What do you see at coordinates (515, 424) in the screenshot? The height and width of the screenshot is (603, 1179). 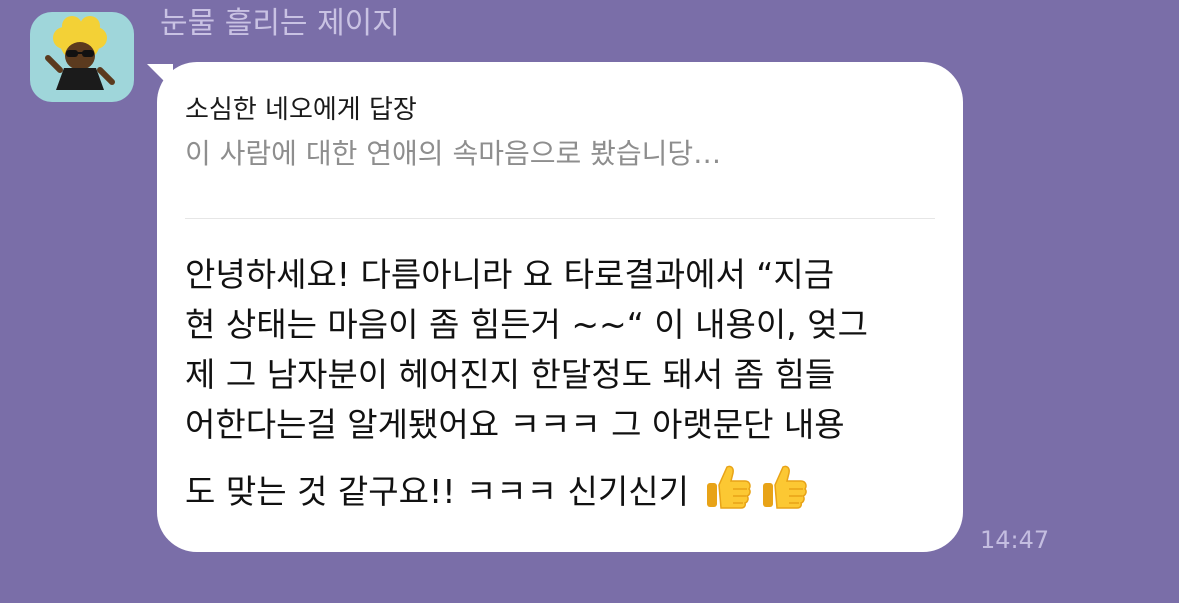 I see `message-line: 어한다는걸 알게됐어요 ㅋㅋㅋ 그 아랫문단 내용` at bounding box center [515, 424].